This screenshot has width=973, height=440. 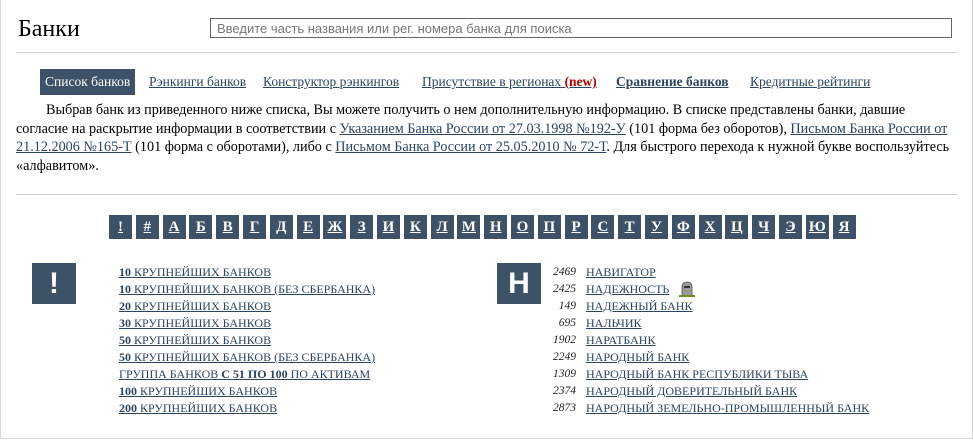 What do you see at coordinates (492, 81) in the screenshot?
I see `tab-regional-presence-label: Присутствие в регионах` at bounding box center [492, 81].